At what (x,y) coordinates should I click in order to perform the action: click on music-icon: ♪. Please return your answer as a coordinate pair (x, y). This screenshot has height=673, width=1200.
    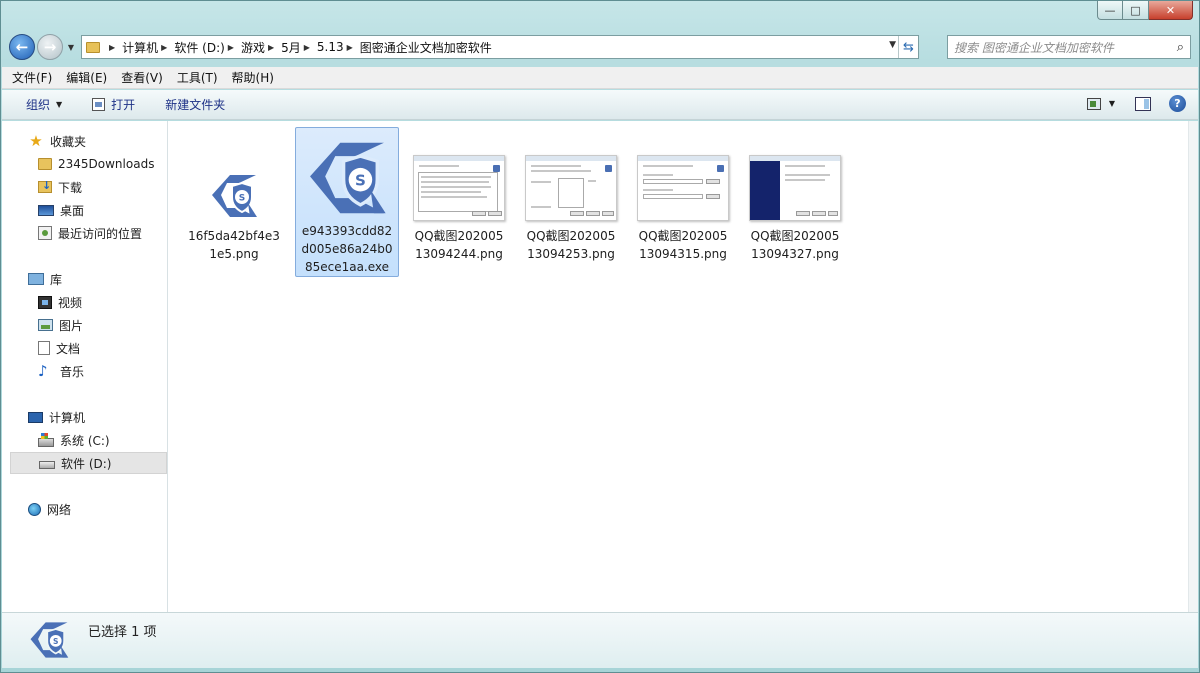
    Looking at the image, I should click on (43, 371).